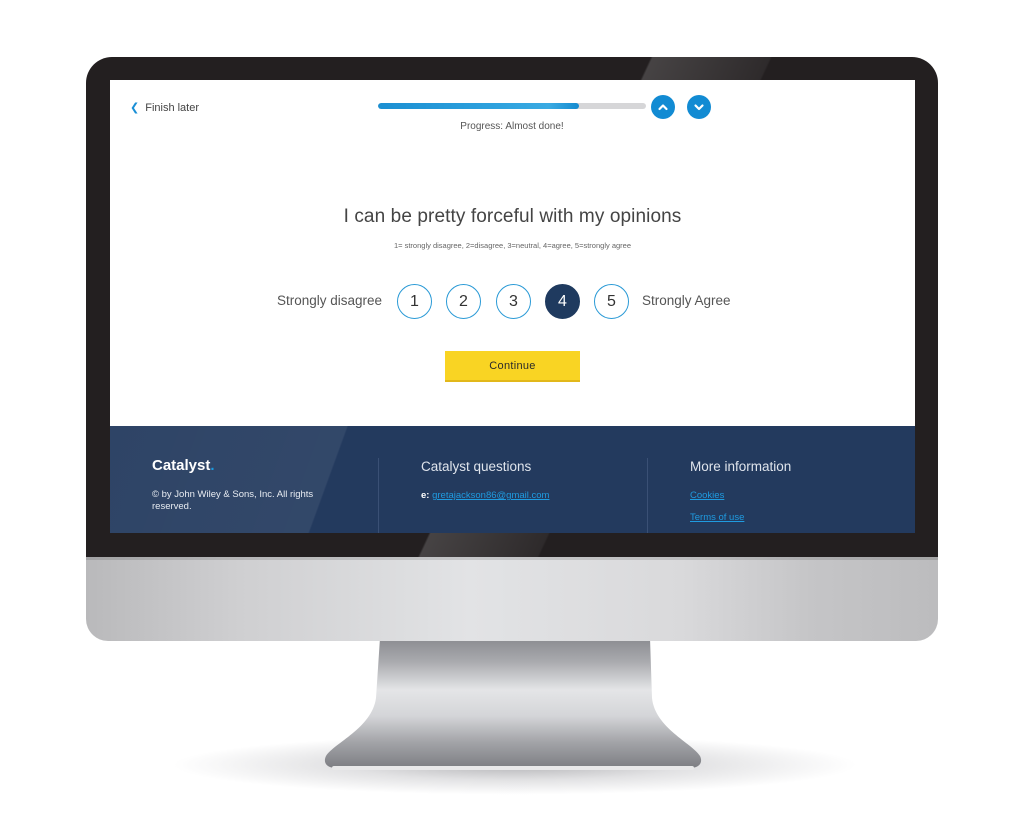 This screenshot has width=1024, height=834. What do you see at coordinates (172, 107) in the screenshot?
I see `finish-later-label: Finish later` at bounding box center [172, 107].